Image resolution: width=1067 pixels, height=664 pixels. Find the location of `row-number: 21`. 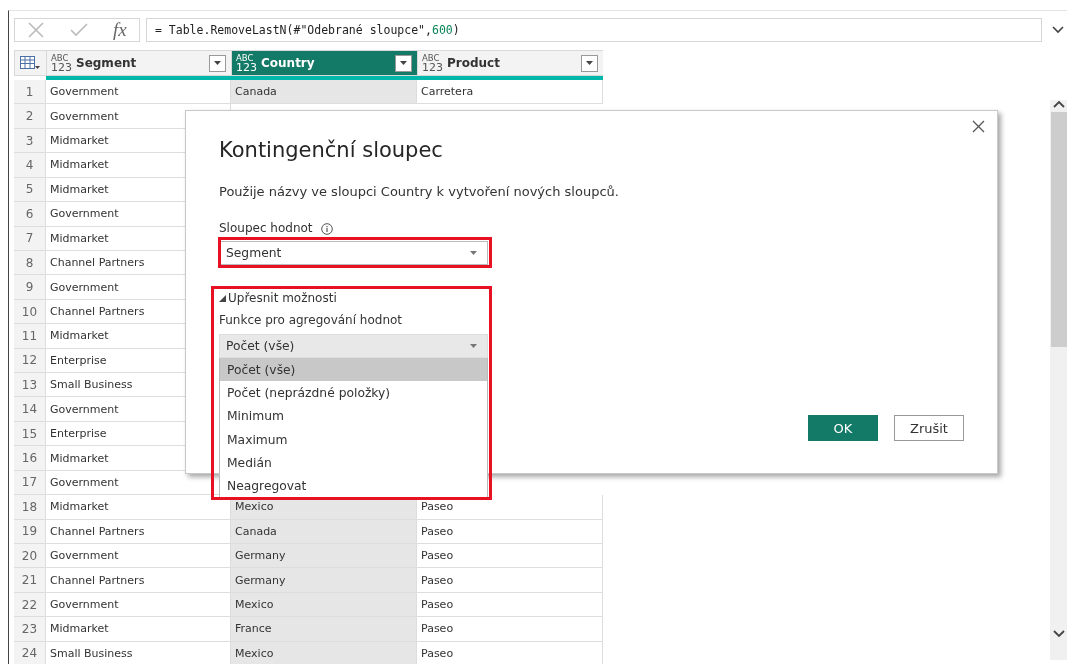

row-number: 21 is located at coordinates (30, 580).